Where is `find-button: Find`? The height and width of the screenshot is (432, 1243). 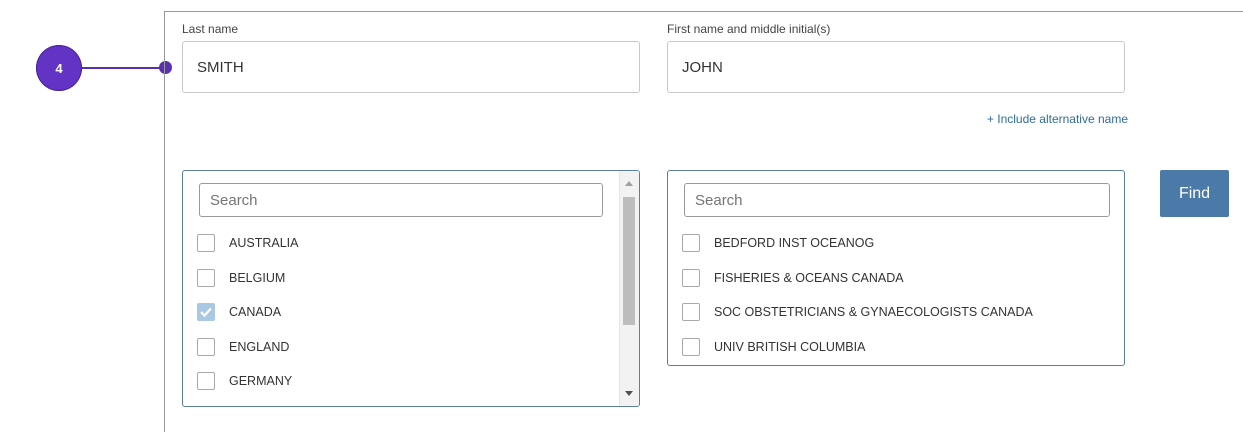
find-button: Find is located at coordinates (1194, 193).